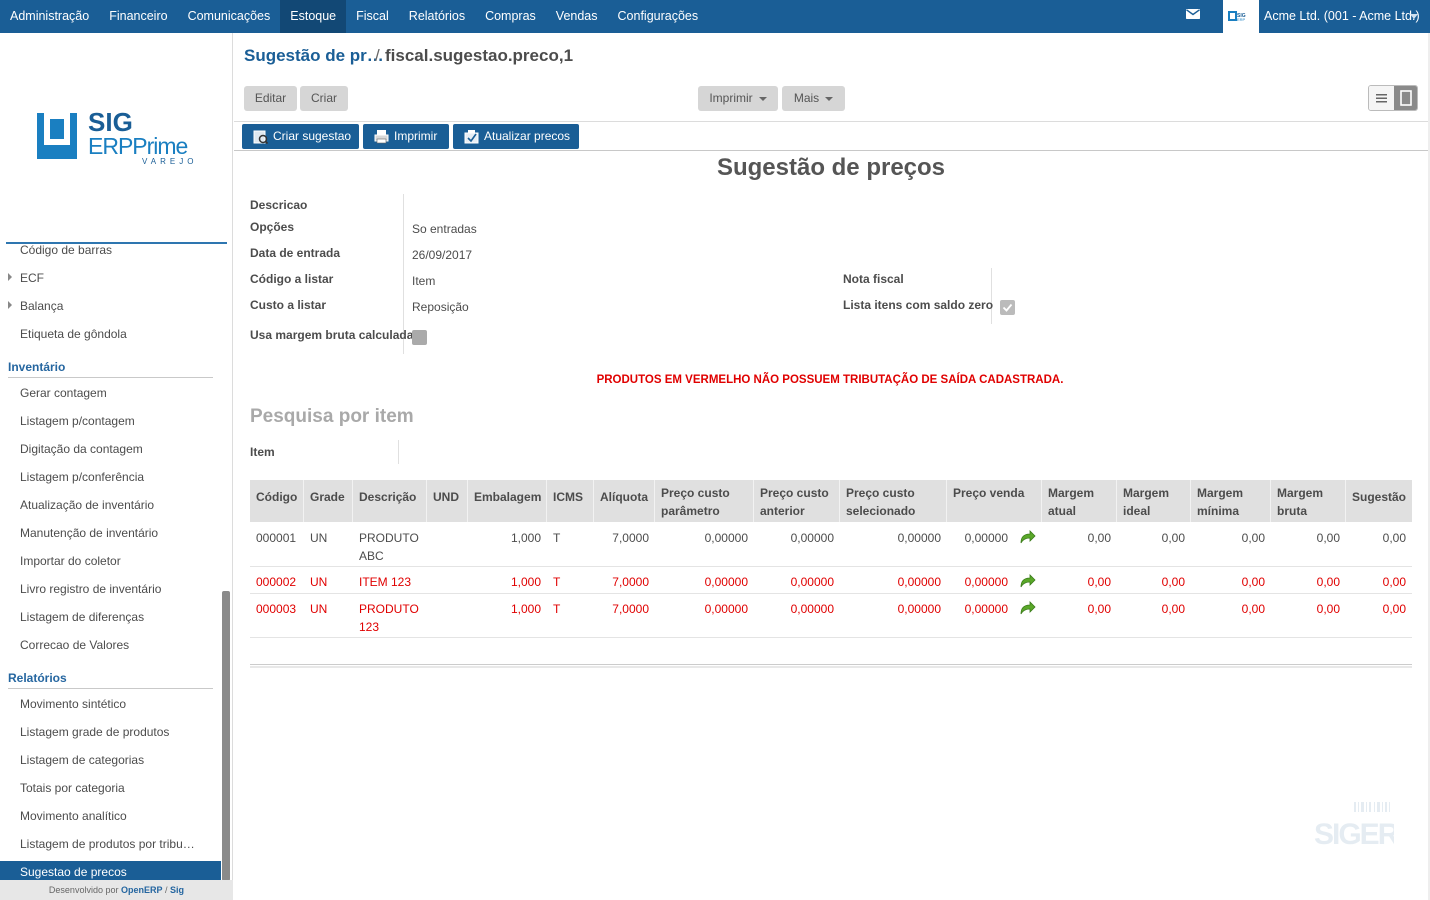  Describe the element at coordinates (72, 788) in the screenshot. I see `sidebar-item-totais-categoria: Totais por categoria` at that location.